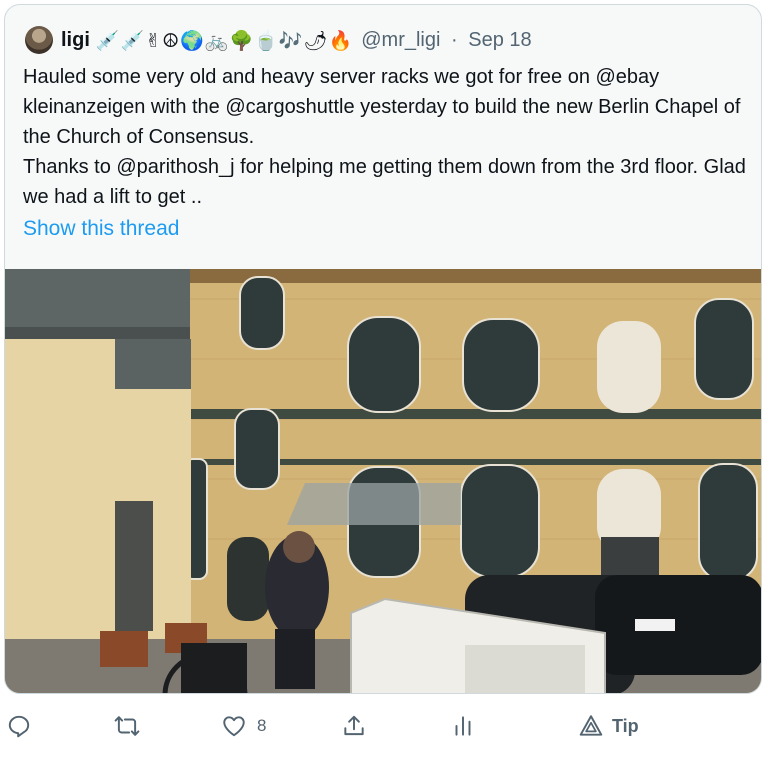  What do you see at coordinates (625, 725) in the screenshot?
I see `tip-label: Tip` at bounding box center [625, 725].